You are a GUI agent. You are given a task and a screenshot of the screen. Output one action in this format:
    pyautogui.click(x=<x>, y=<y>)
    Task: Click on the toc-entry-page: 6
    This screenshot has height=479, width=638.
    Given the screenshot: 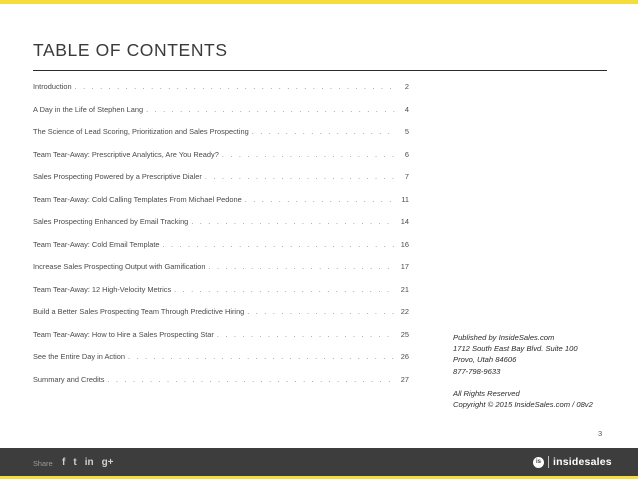 What is the action you would take?
    pyautogui.click(x=406, y=154)
    